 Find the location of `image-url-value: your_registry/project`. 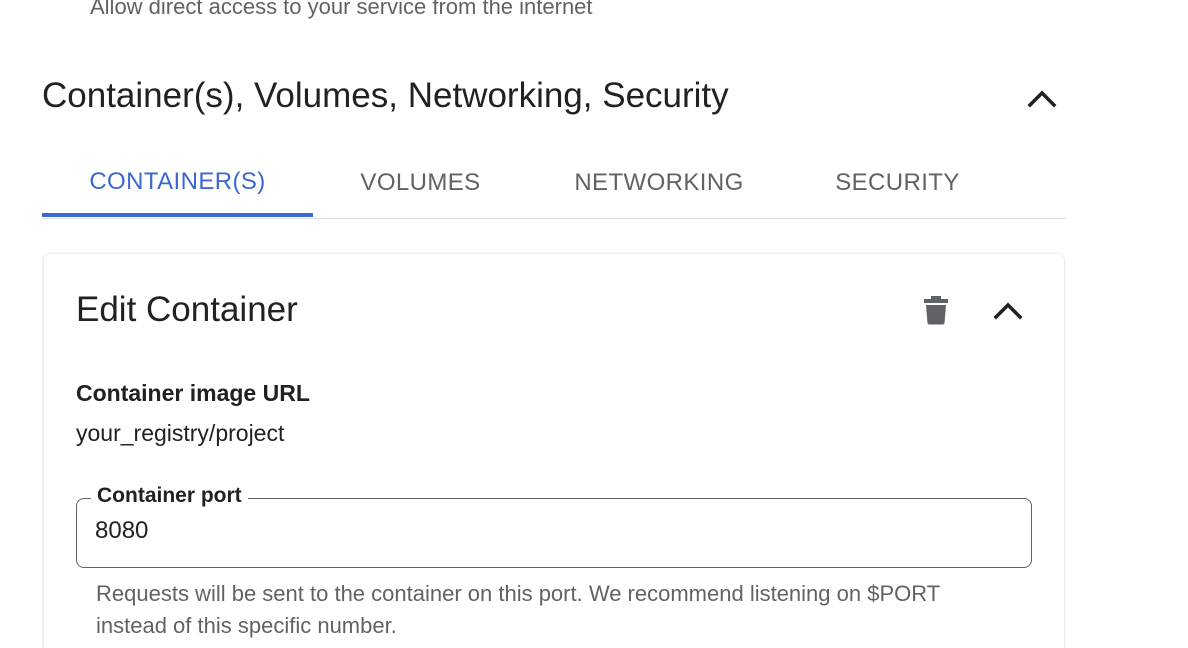

image-url-value: your_registry/project is located at coordinates (180, 433).